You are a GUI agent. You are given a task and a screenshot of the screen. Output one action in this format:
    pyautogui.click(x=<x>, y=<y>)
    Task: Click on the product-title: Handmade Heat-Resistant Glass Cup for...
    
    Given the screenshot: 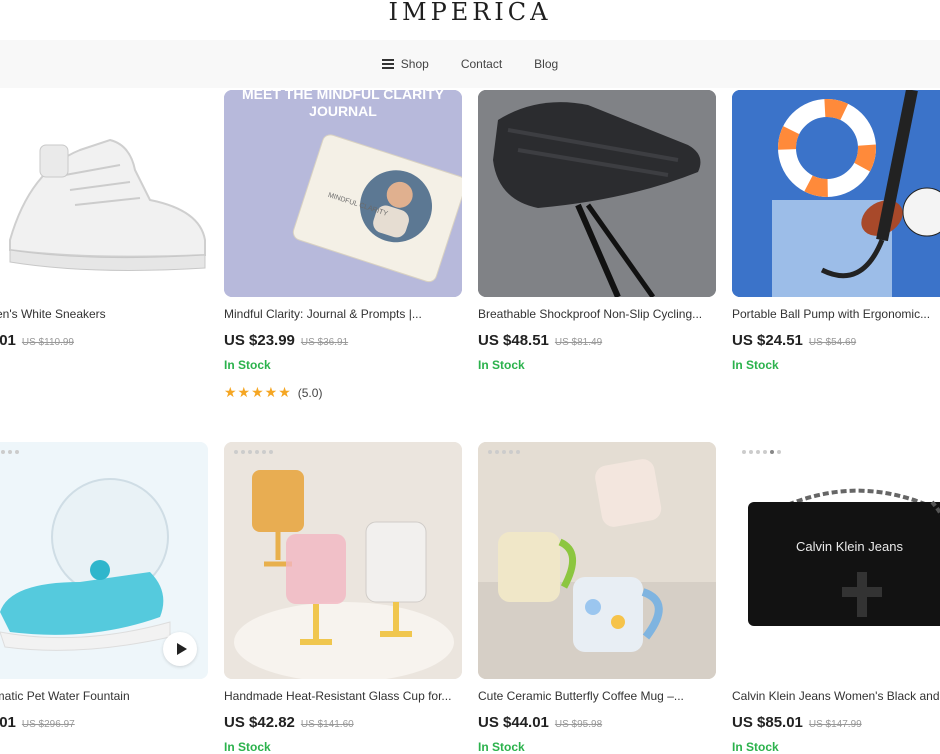 What is the action you would take?
    pyautogui.click(x=343, y=696)
    